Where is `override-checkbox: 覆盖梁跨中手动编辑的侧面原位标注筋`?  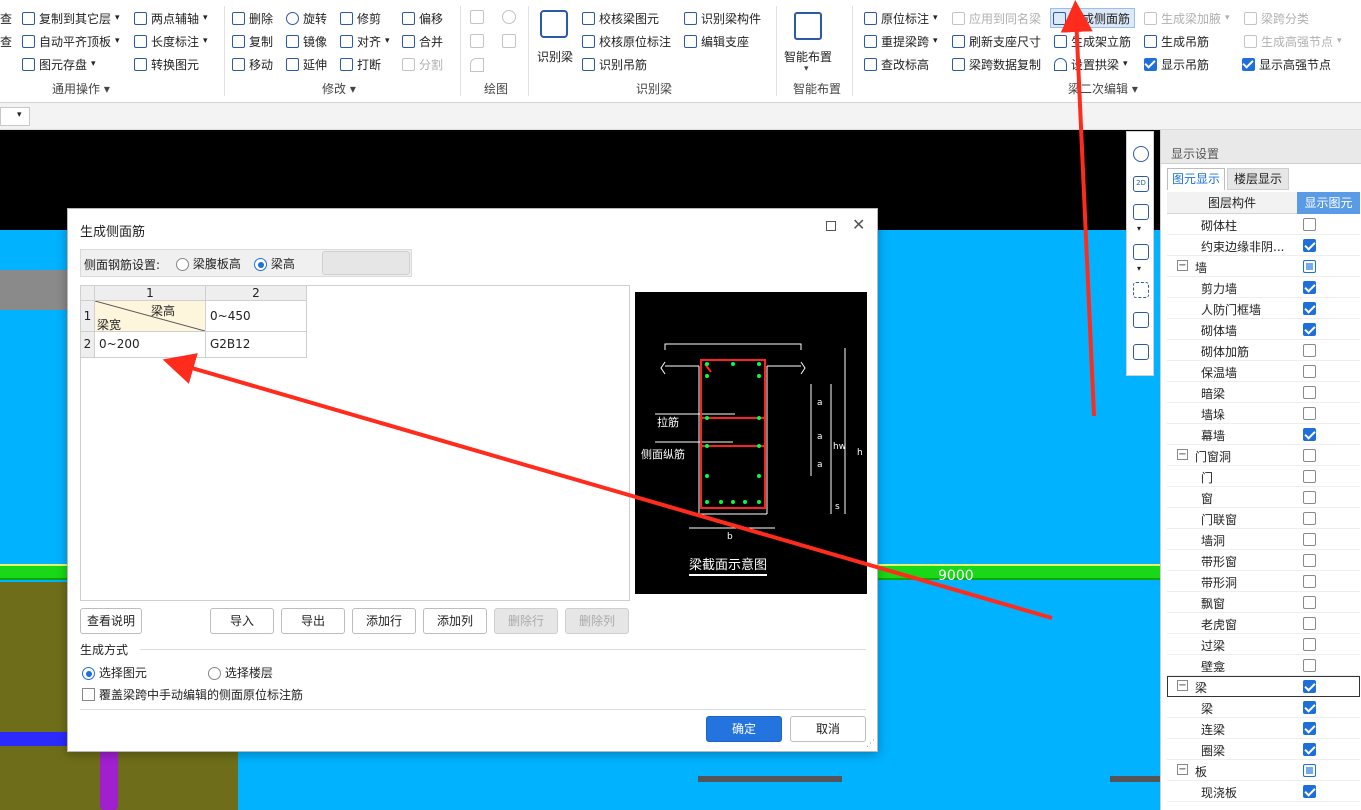 override-checkbox: 覆盖梁跨中手动编辑的侧面原位标注筋 is located at coordinates (192, 694).